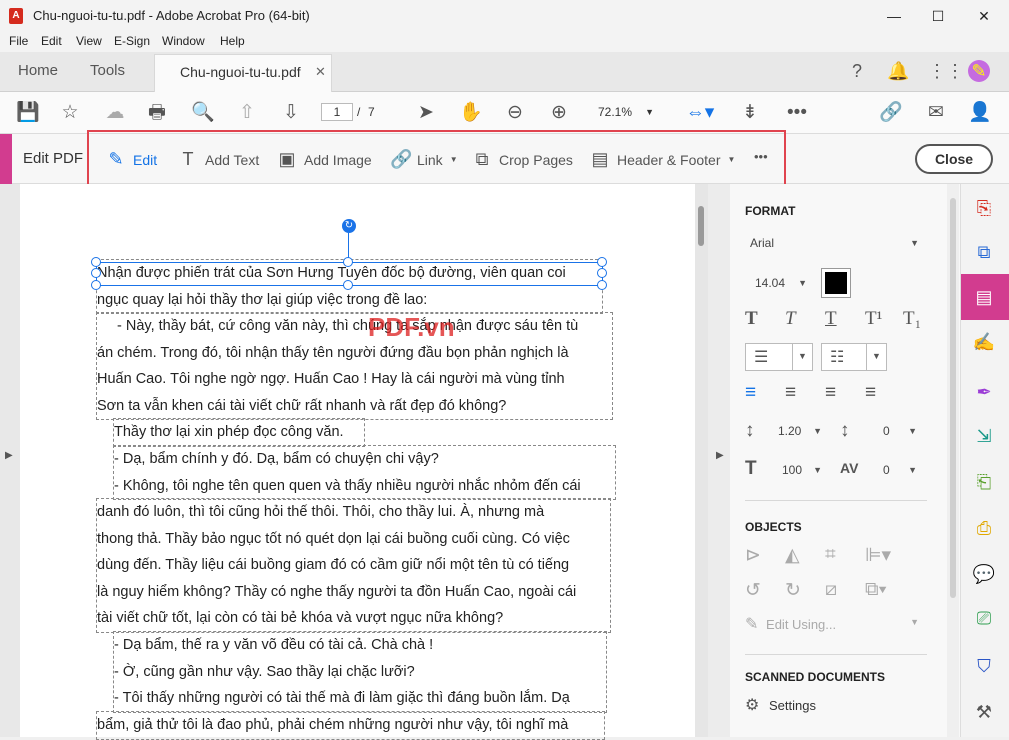  What do you see at coordinates (984, 528) in the screenshot?
I see `send-review-icon: ⎙` at bounding box center [984, 528].